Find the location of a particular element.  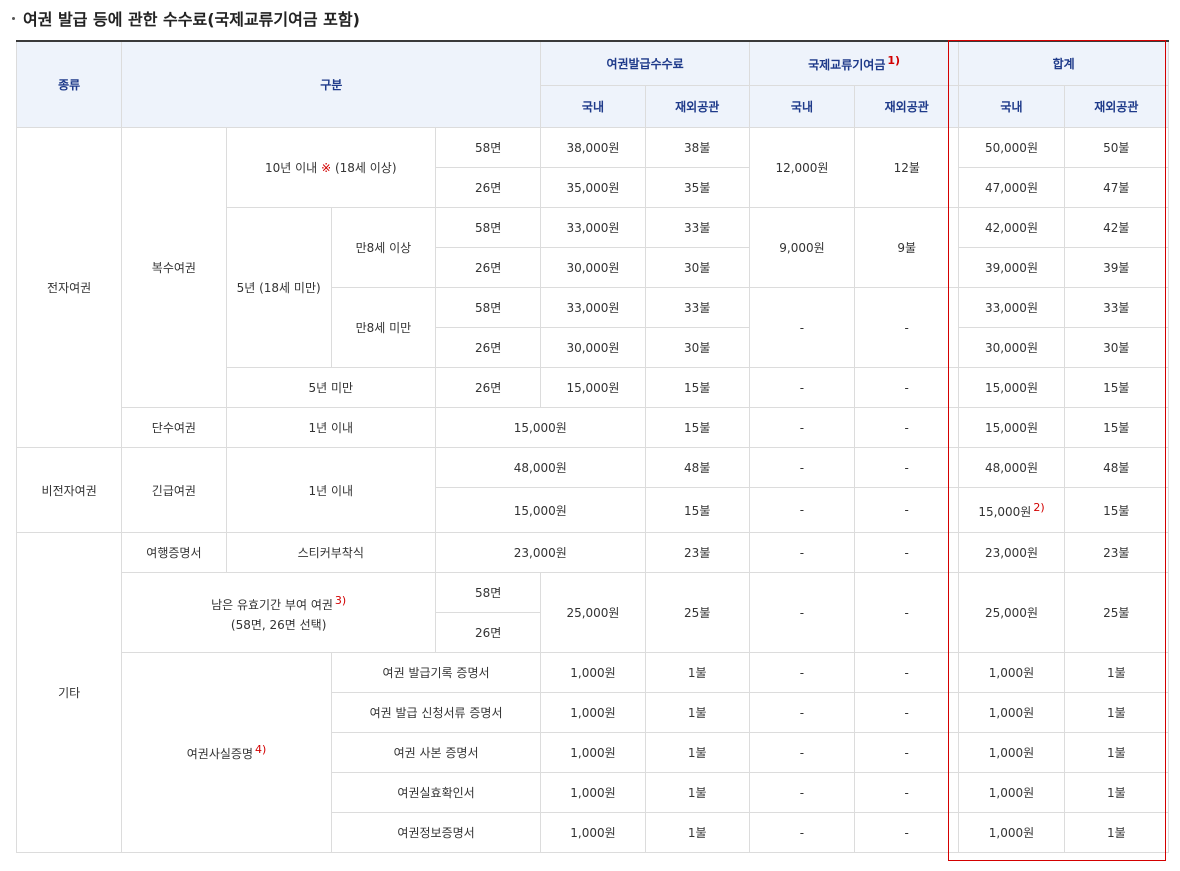

table-row: 단수여권 1년 이내 15,000원 15불 - - 15,000원 15불 is located at coordinates (593, 427).